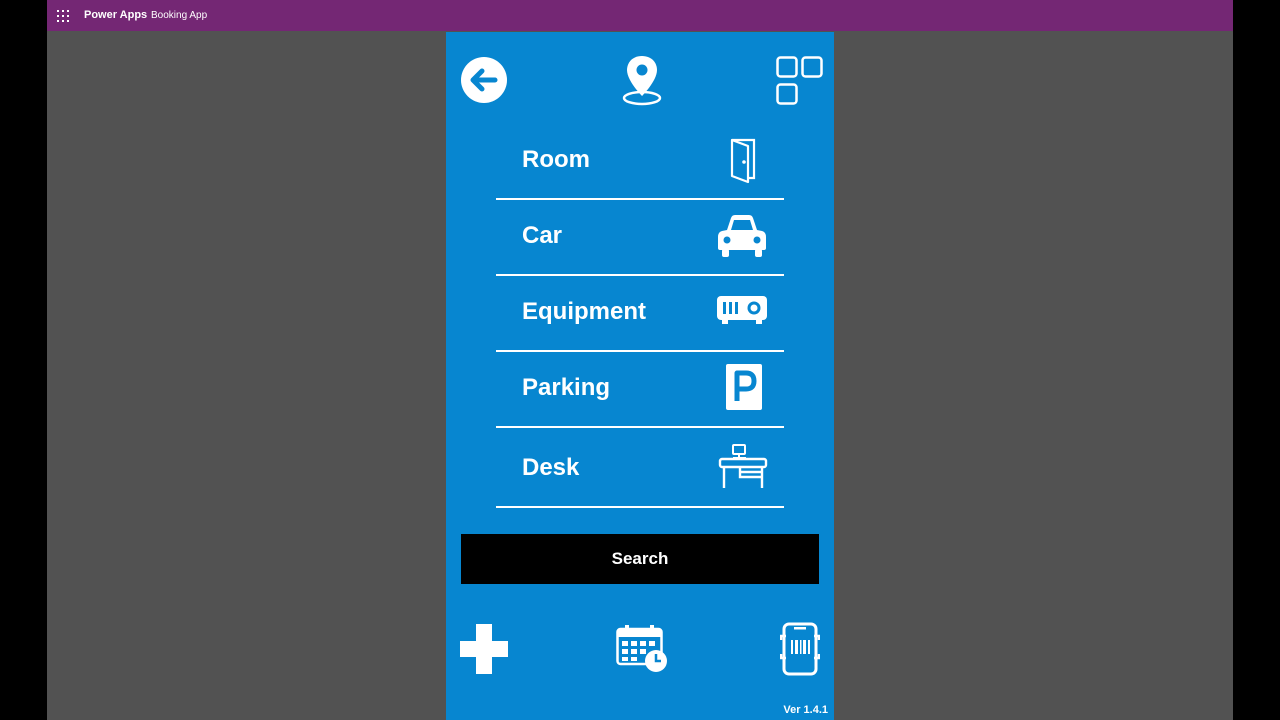 This screenshot has height=720, width=1280. I want to click on menu-item-car: Car, so click(640, 238).